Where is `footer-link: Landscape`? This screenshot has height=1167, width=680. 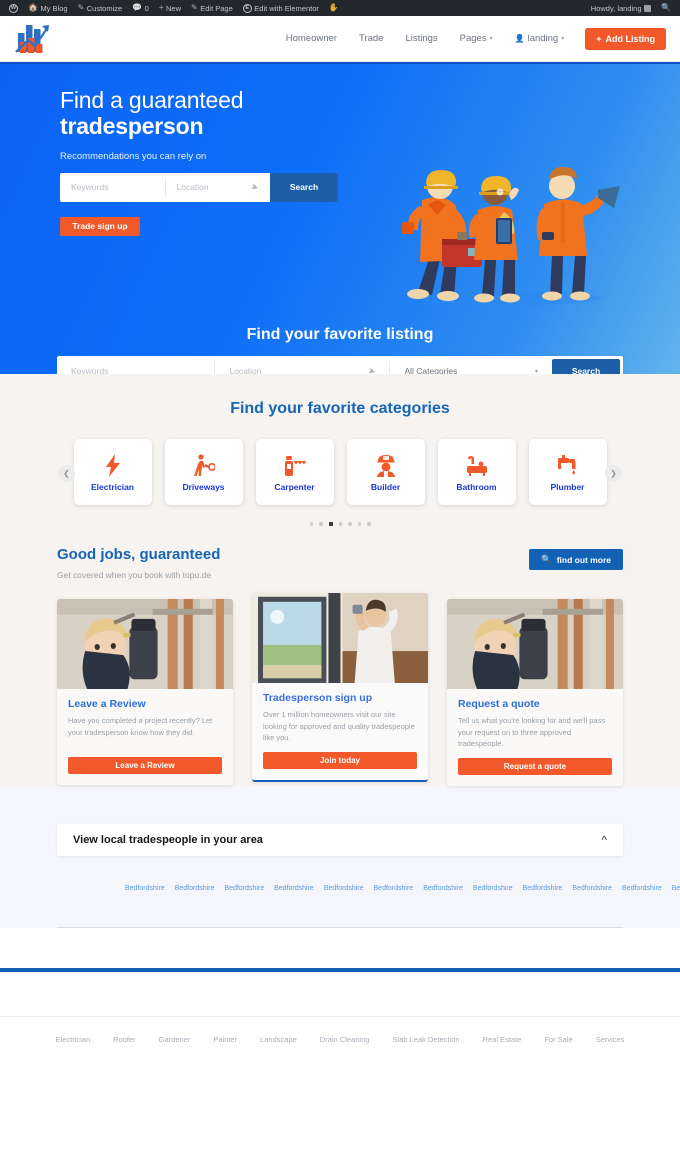 footer-link: Landscape is located at coordinates (278, 1039).